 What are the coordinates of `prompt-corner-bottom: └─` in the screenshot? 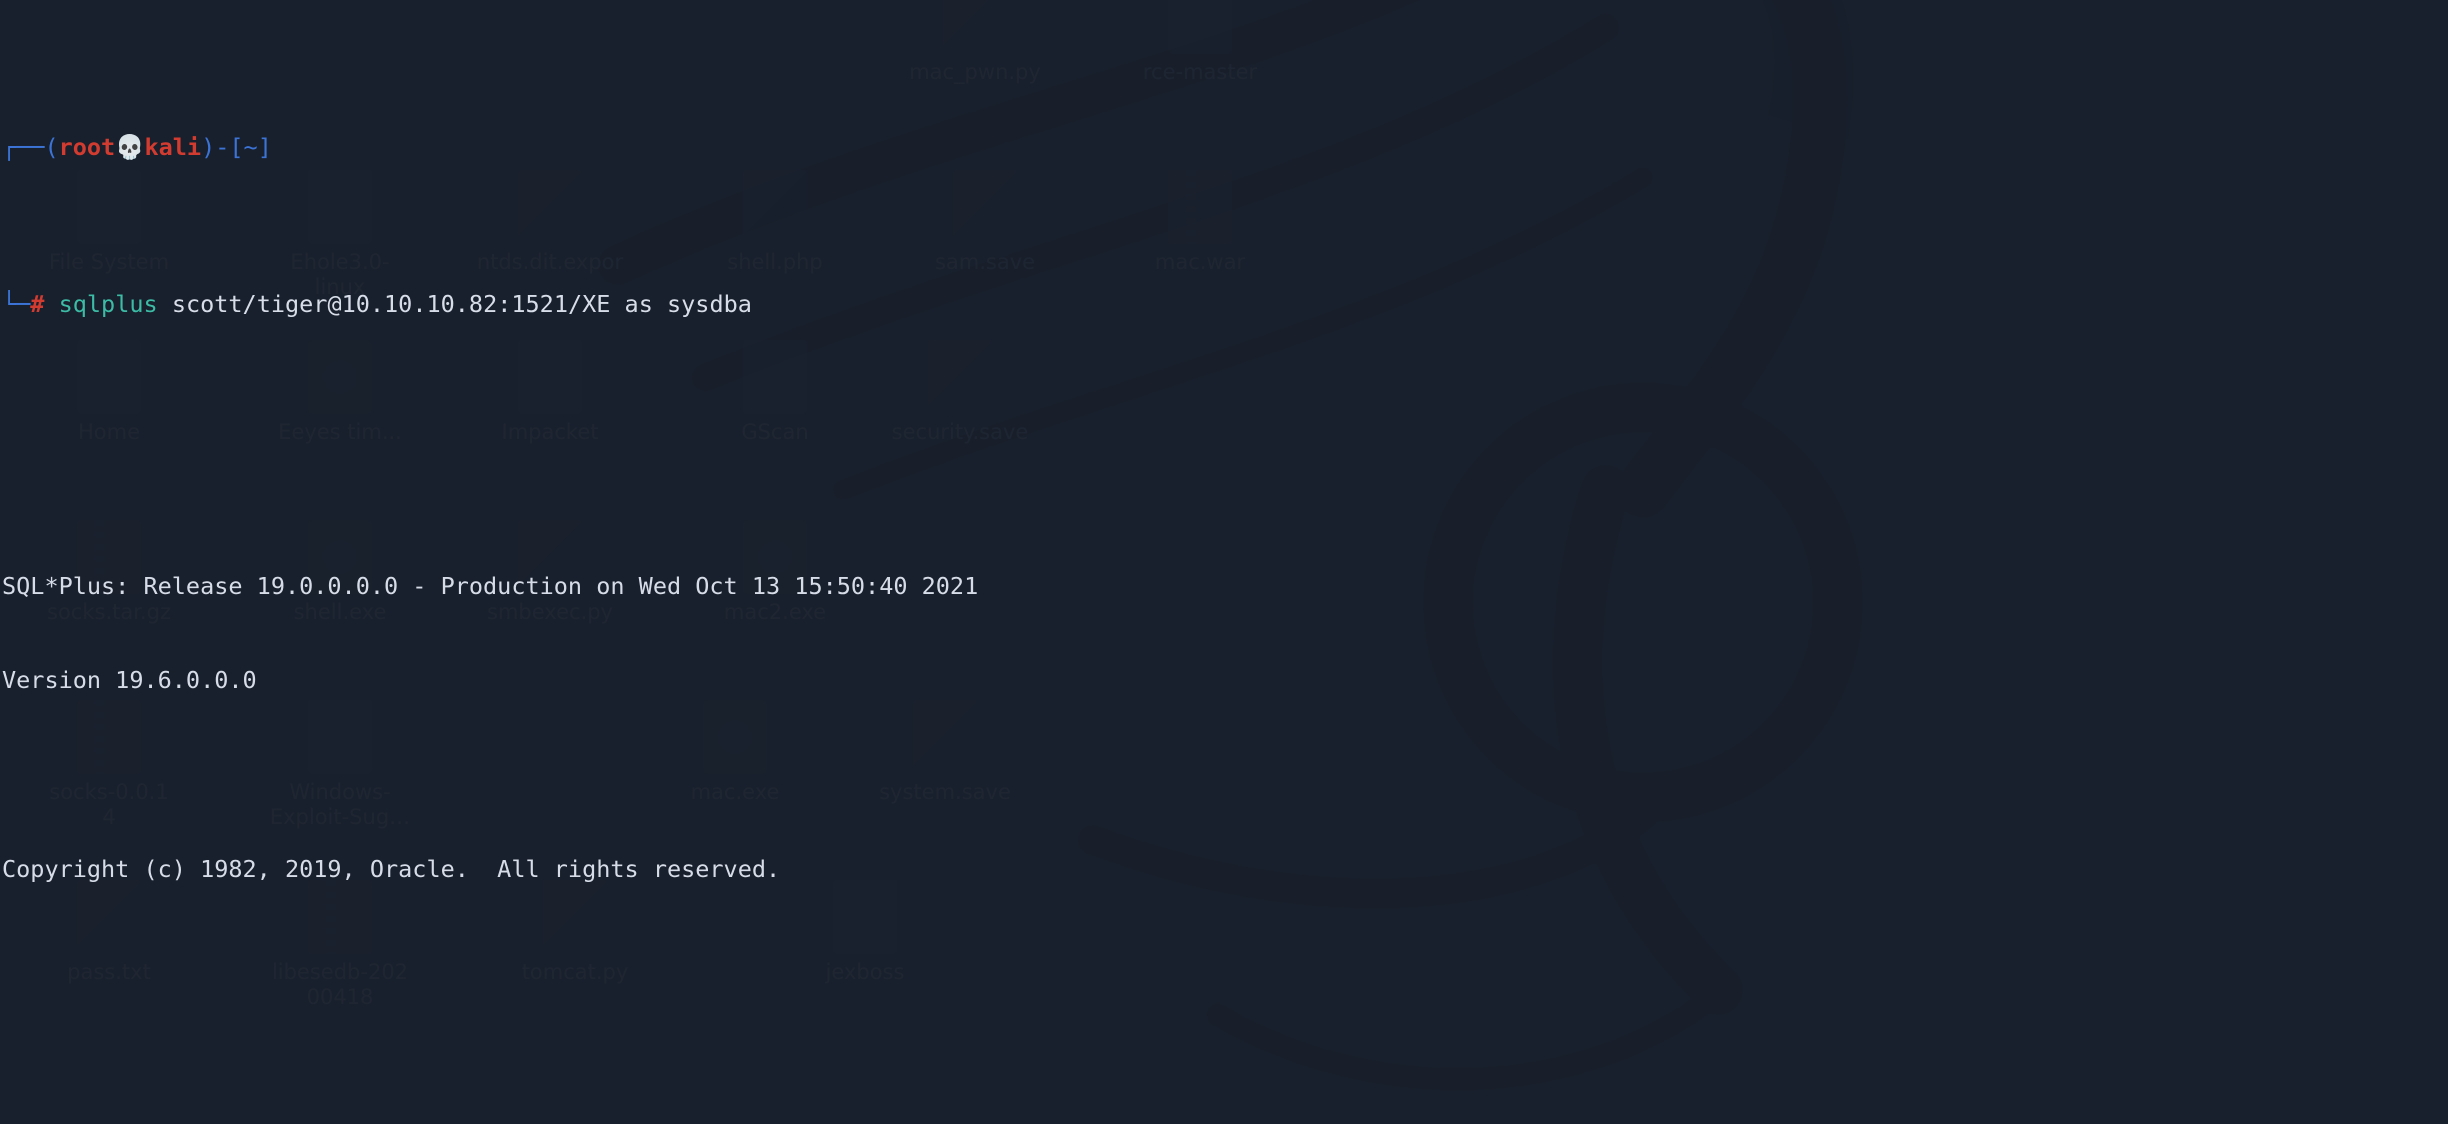 It's located at (16, 303).